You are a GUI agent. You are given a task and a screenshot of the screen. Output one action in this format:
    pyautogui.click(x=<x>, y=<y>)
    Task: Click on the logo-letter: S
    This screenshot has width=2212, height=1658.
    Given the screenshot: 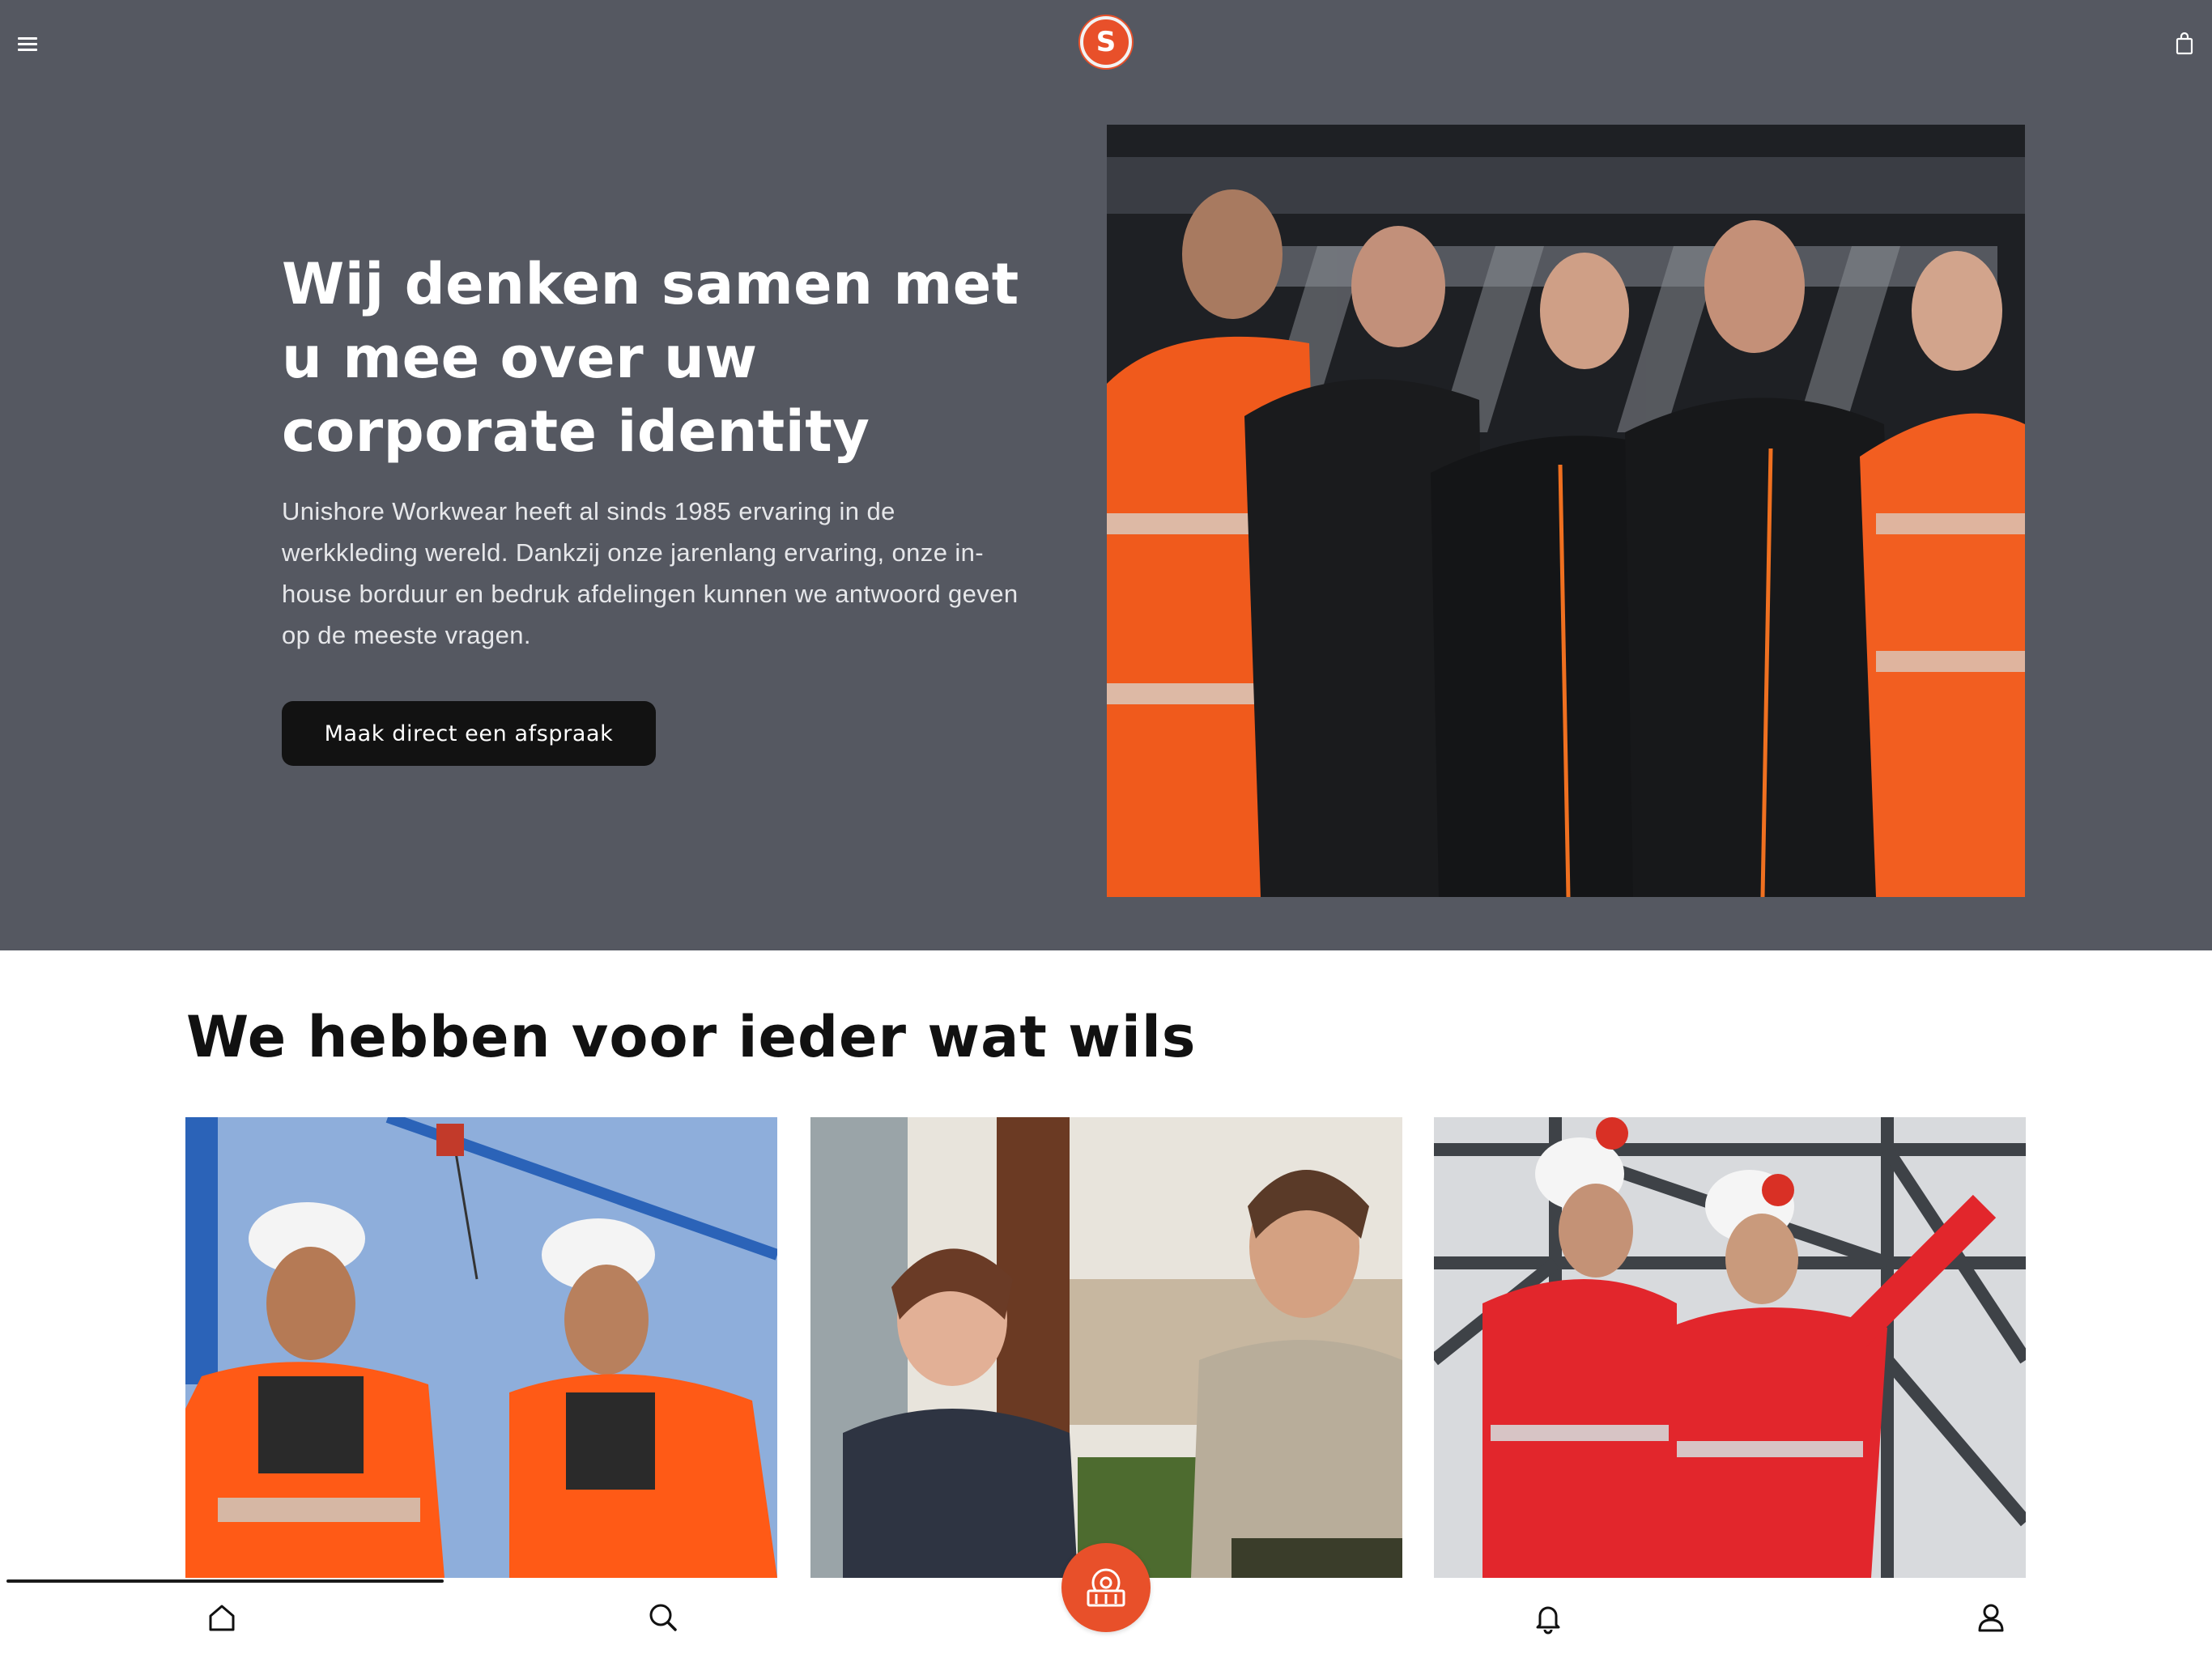 What is the action you would take?
    pyautogui.click(x=1106, y=42)
    